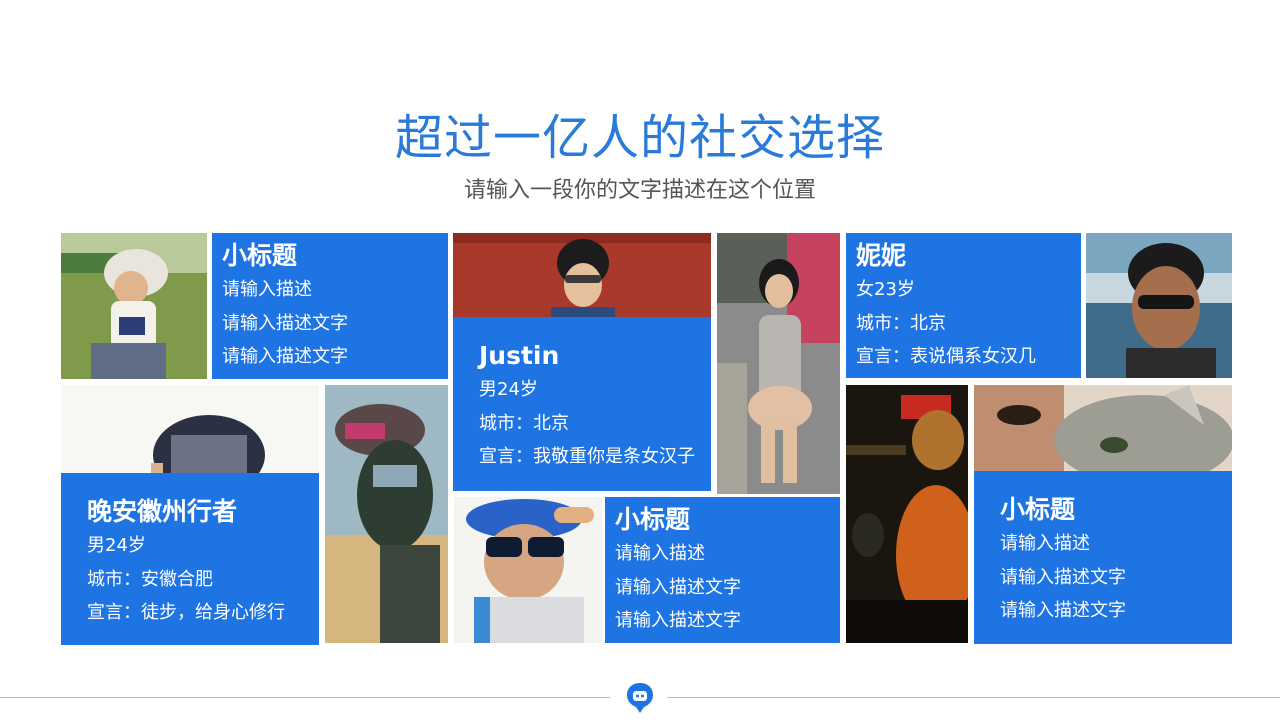 The height and width of the screenshot is (720, 1280). I want to click on card-line: 城市：安徽合肥, so click(150, 579).